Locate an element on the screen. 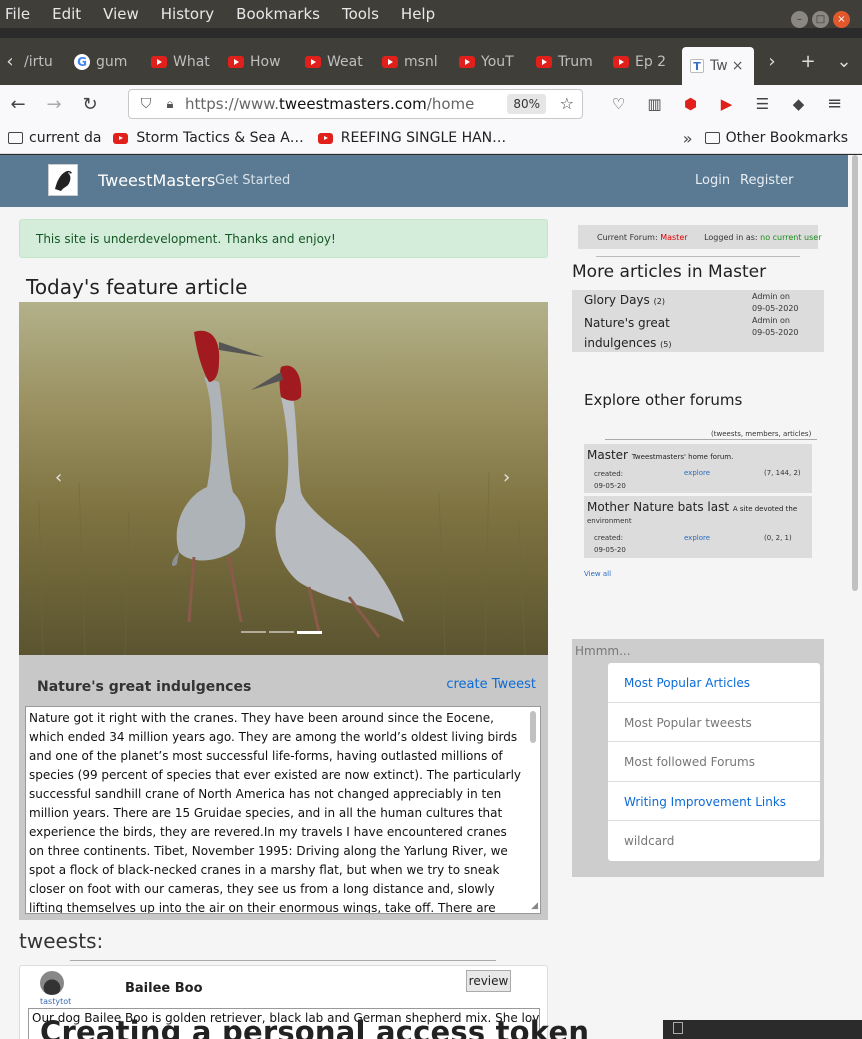  carousel-prev-icon: ‹ is located at coordinates (58, 477).